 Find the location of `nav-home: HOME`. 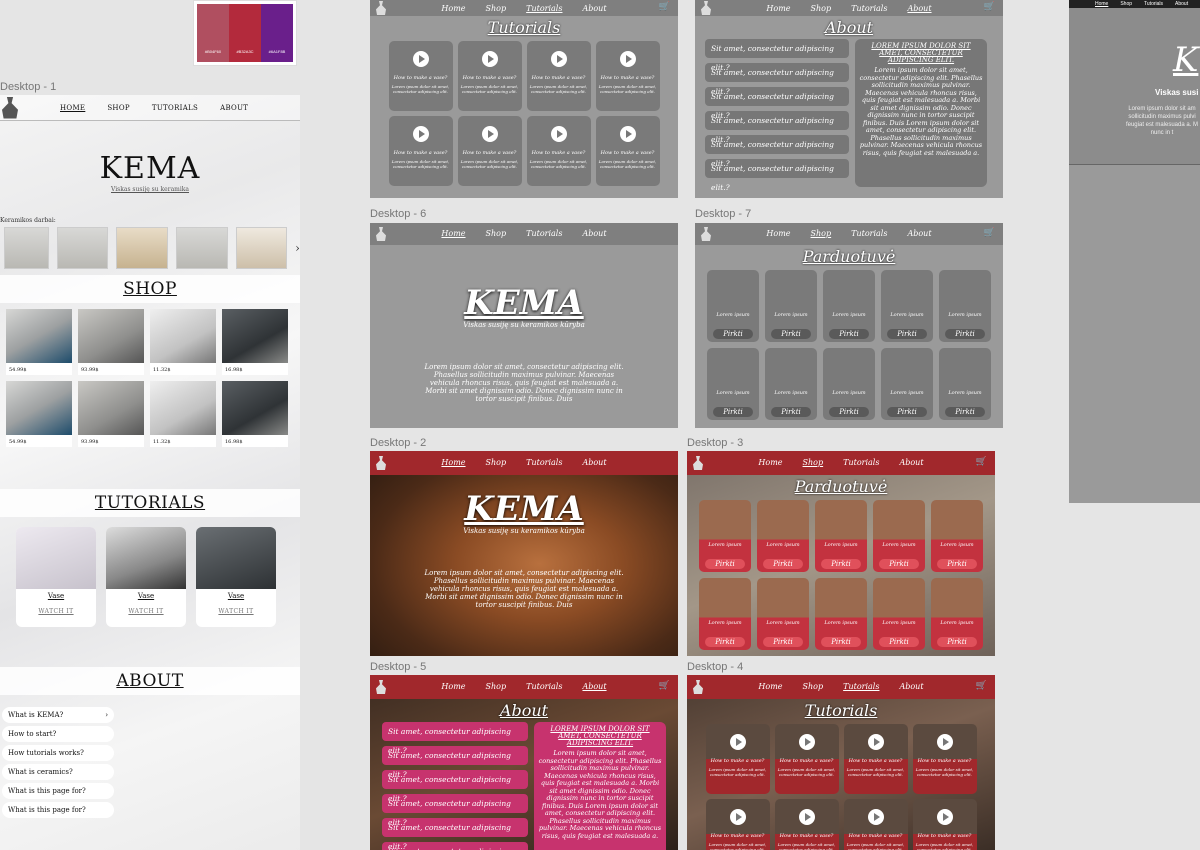

nav-home: HOME is located at coordinates (72, 108).